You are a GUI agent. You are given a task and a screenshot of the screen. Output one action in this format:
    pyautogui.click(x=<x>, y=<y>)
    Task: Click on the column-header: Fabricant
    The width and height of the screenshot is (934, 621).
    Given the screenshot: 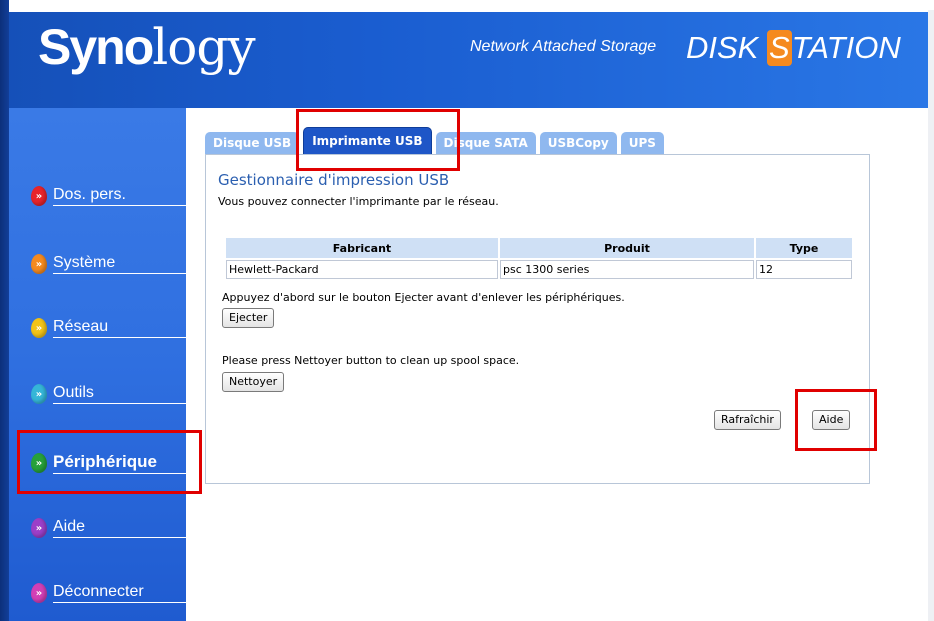 What is the action you would take?
    pyautogui.click(x=362, y=248)
    